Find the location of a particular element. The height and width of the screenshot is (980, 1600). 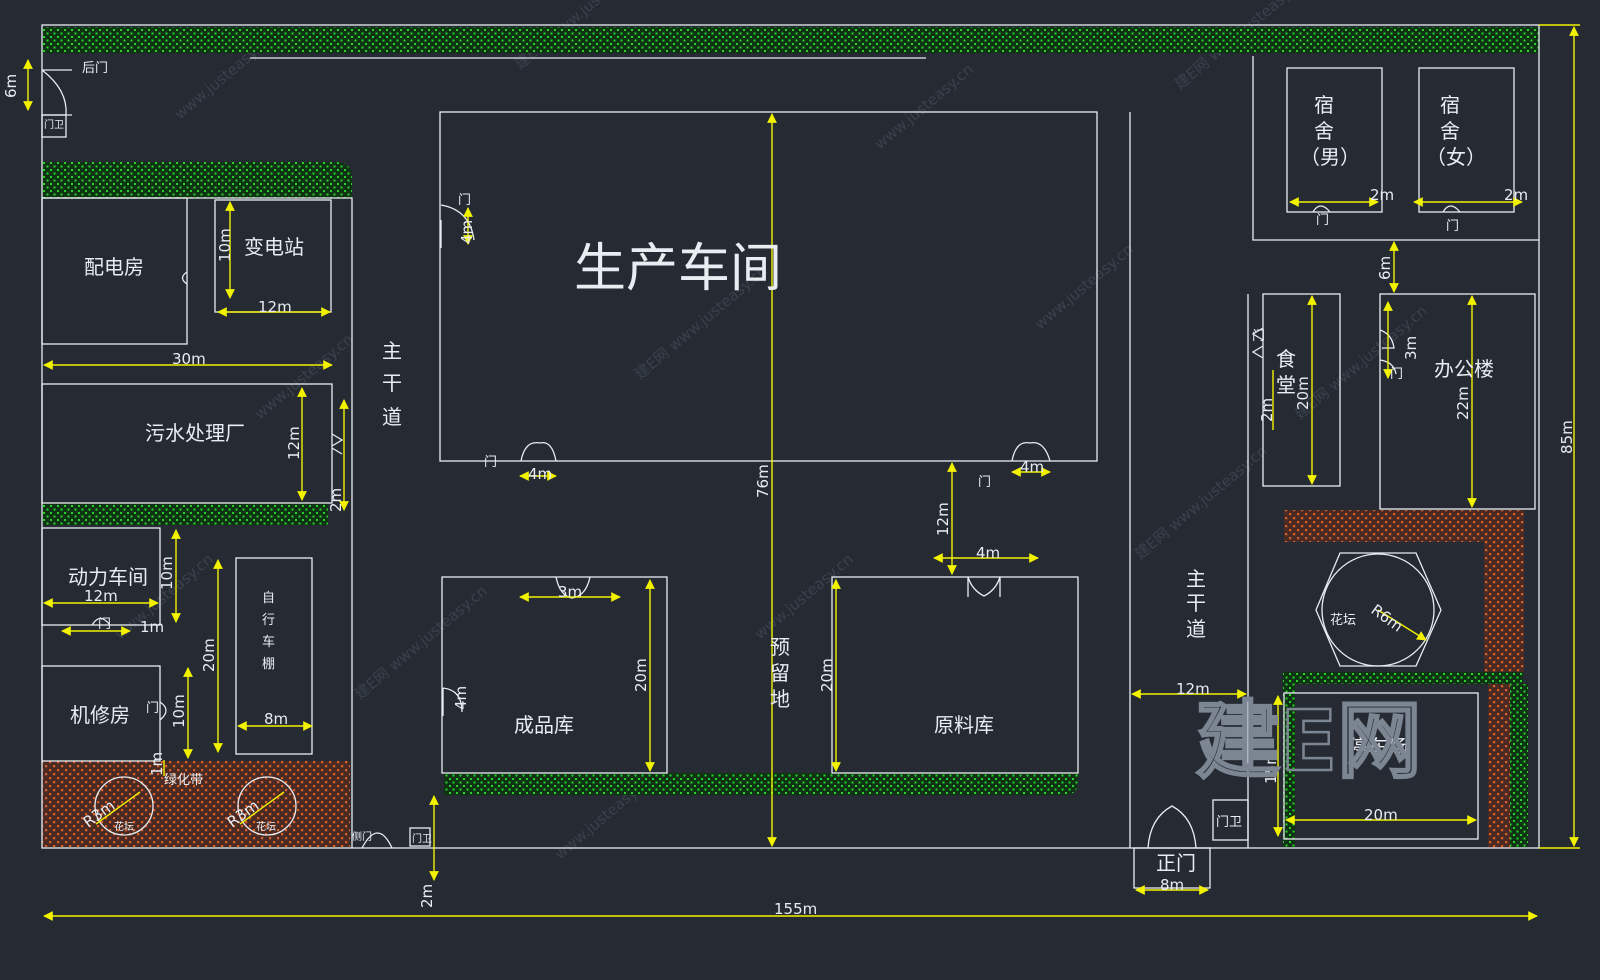

flower-bed-label-hex: 花坛 is located at coordinates (1343, 620).